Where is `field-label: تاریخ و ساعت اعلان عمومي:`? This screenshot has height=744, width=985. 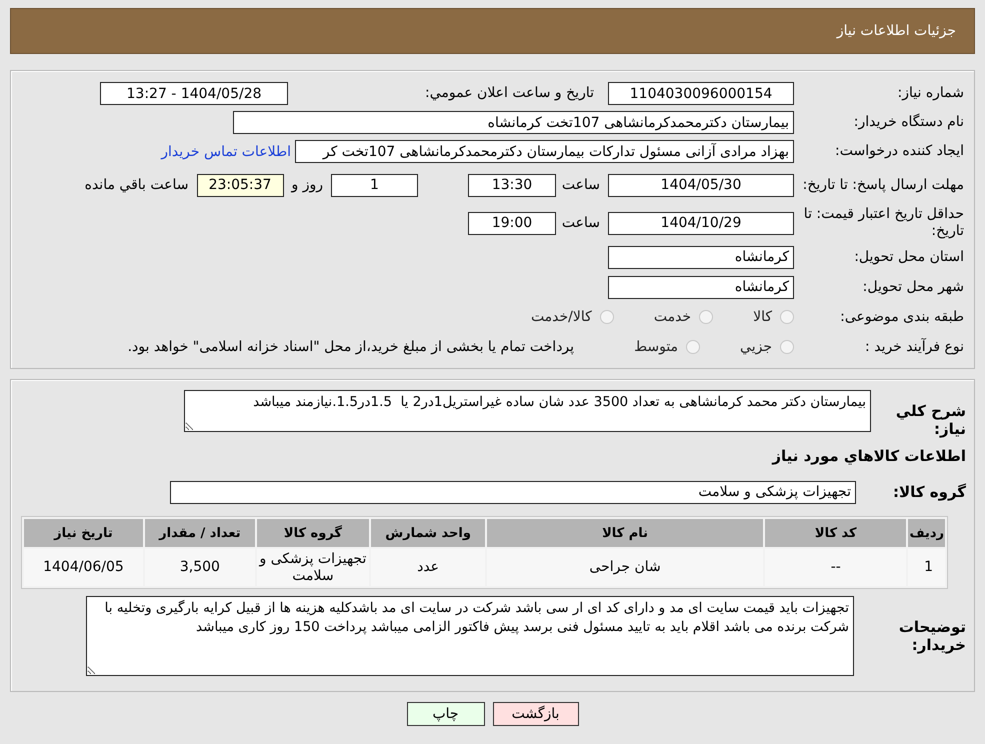 field-label: تاریخ و ساعت اعلان عمومي: is located at coordinates (509, 93).